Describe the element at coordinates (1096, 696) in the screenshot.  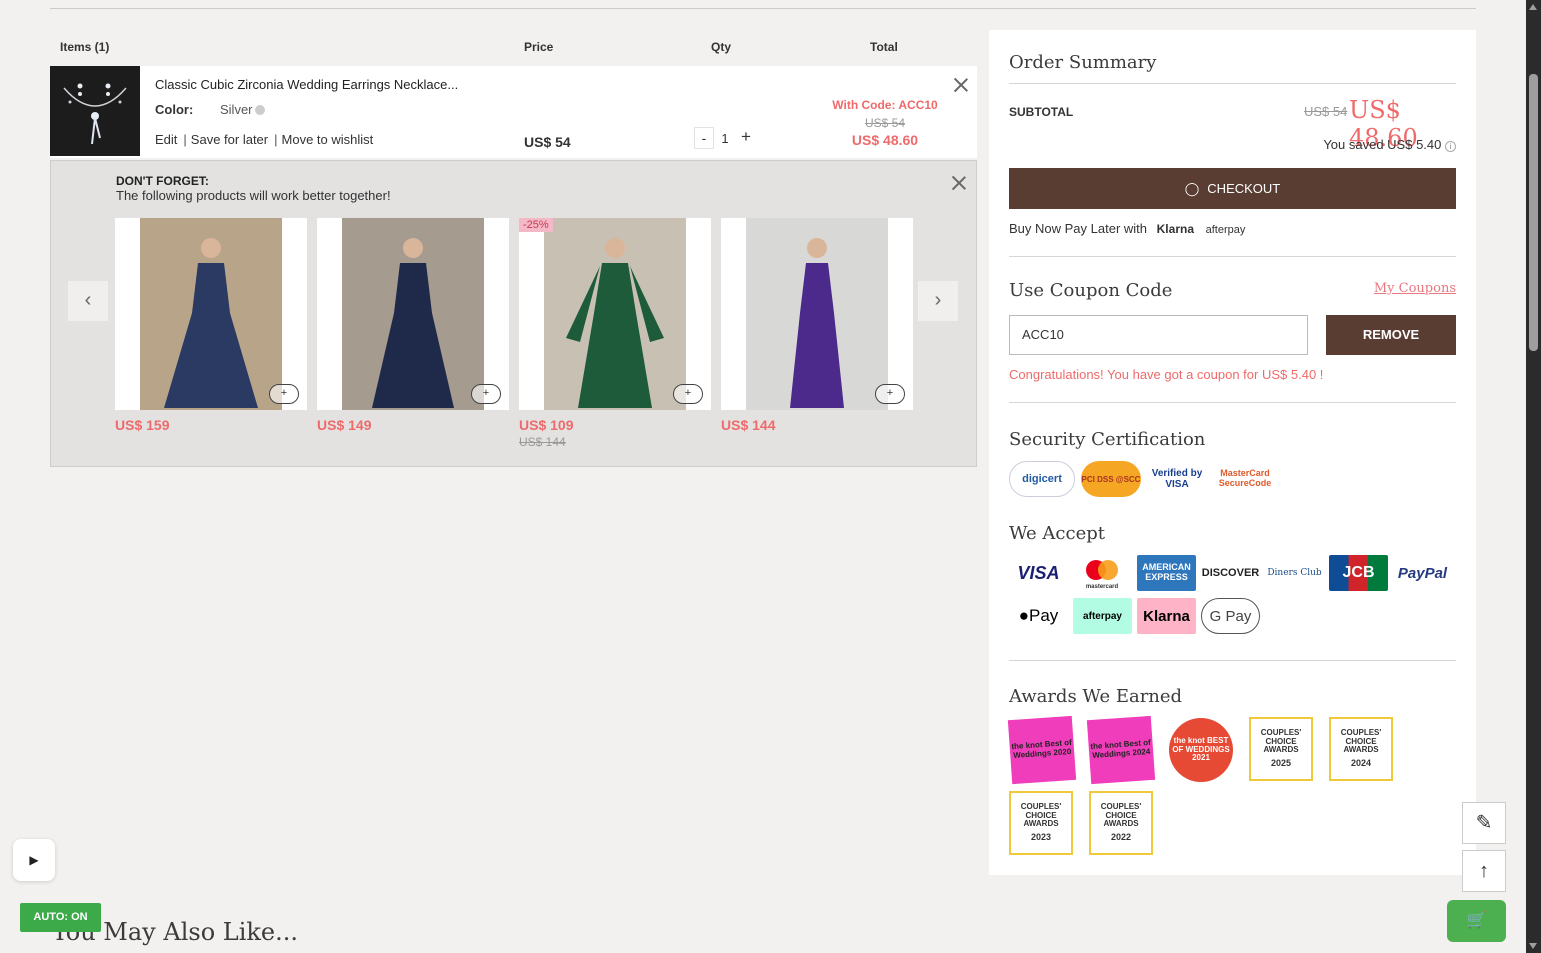
I see `awards-title: Awards We Earned` at that location.